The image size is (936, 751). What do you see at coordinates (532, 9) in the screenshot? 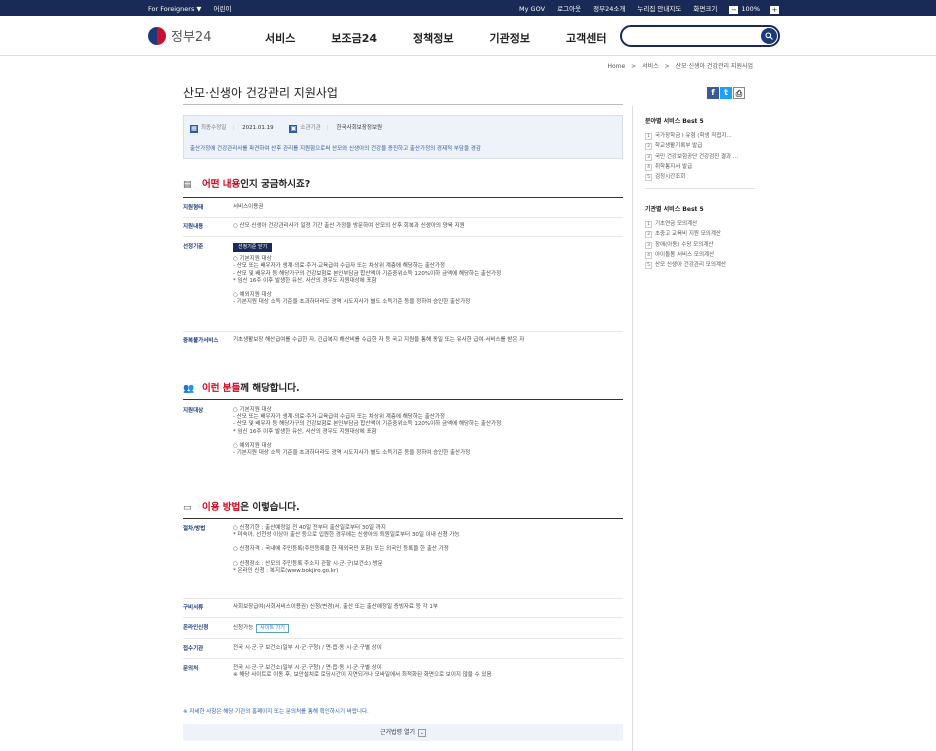
I see `mygov-link: My GOV` at bounding box center [532, 9].